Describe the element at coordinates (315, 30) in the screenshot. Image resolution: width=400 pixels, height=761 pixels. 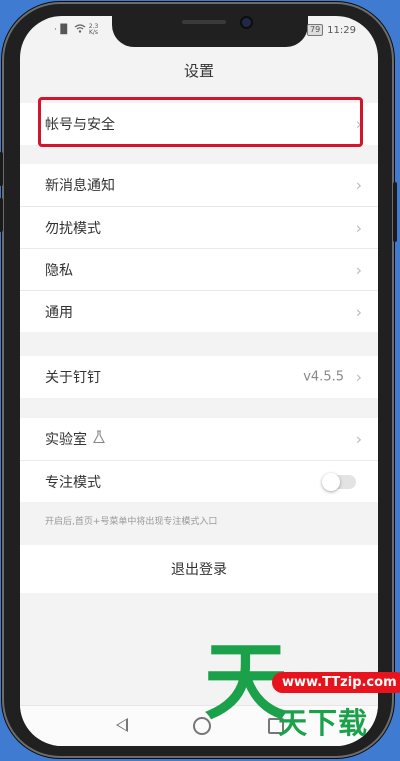
I see `battery-icon: 79` at that location.